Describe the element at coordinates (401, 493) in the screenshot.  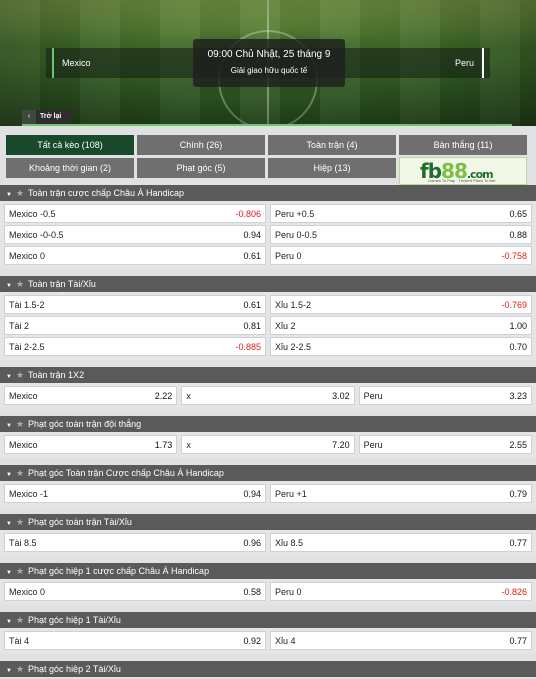
I see `odds-cell: Peru +1 0.79` at that location.